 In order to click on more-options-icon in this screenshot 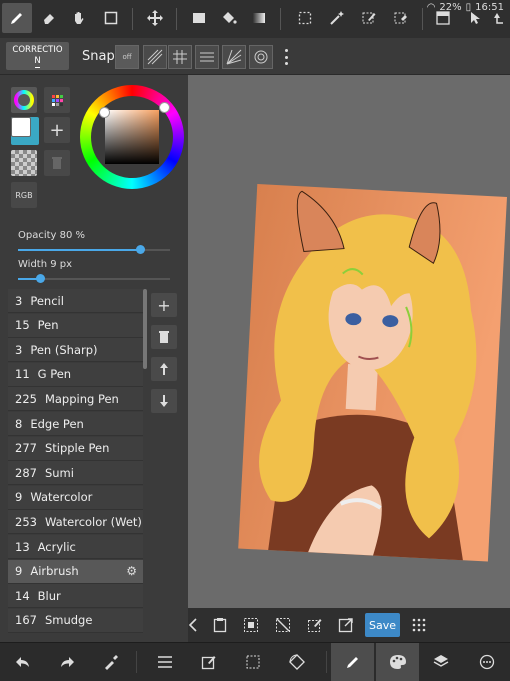, I will do `click(487, 662)`.